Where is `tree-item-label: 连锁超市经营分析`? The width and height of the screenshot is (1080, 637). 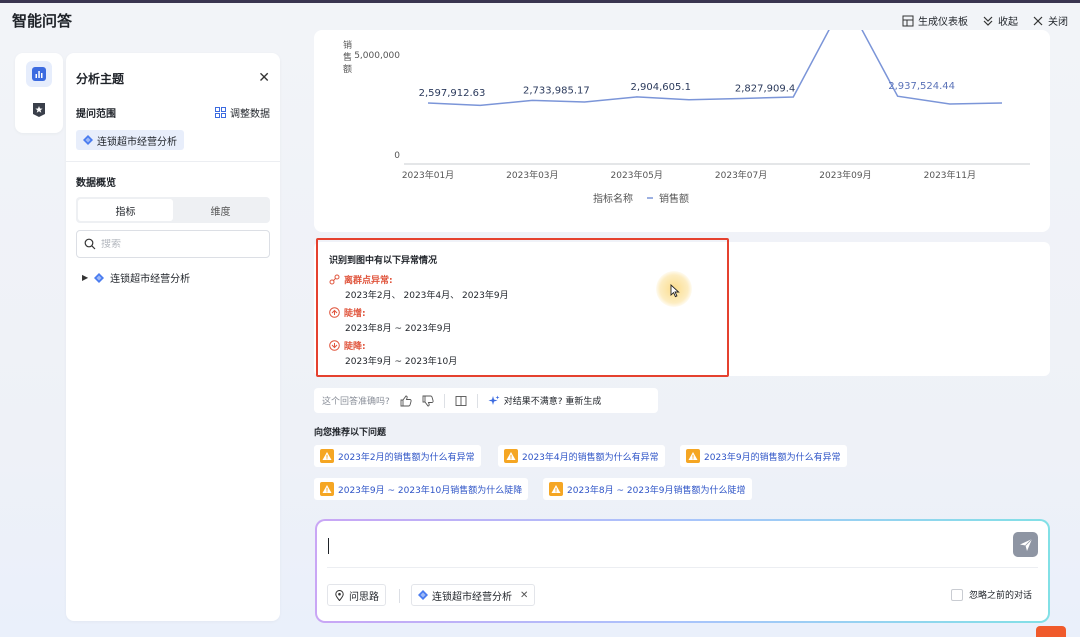 tree-item-label: 连锁超市经营分析 is located at coordinates (150, 279).